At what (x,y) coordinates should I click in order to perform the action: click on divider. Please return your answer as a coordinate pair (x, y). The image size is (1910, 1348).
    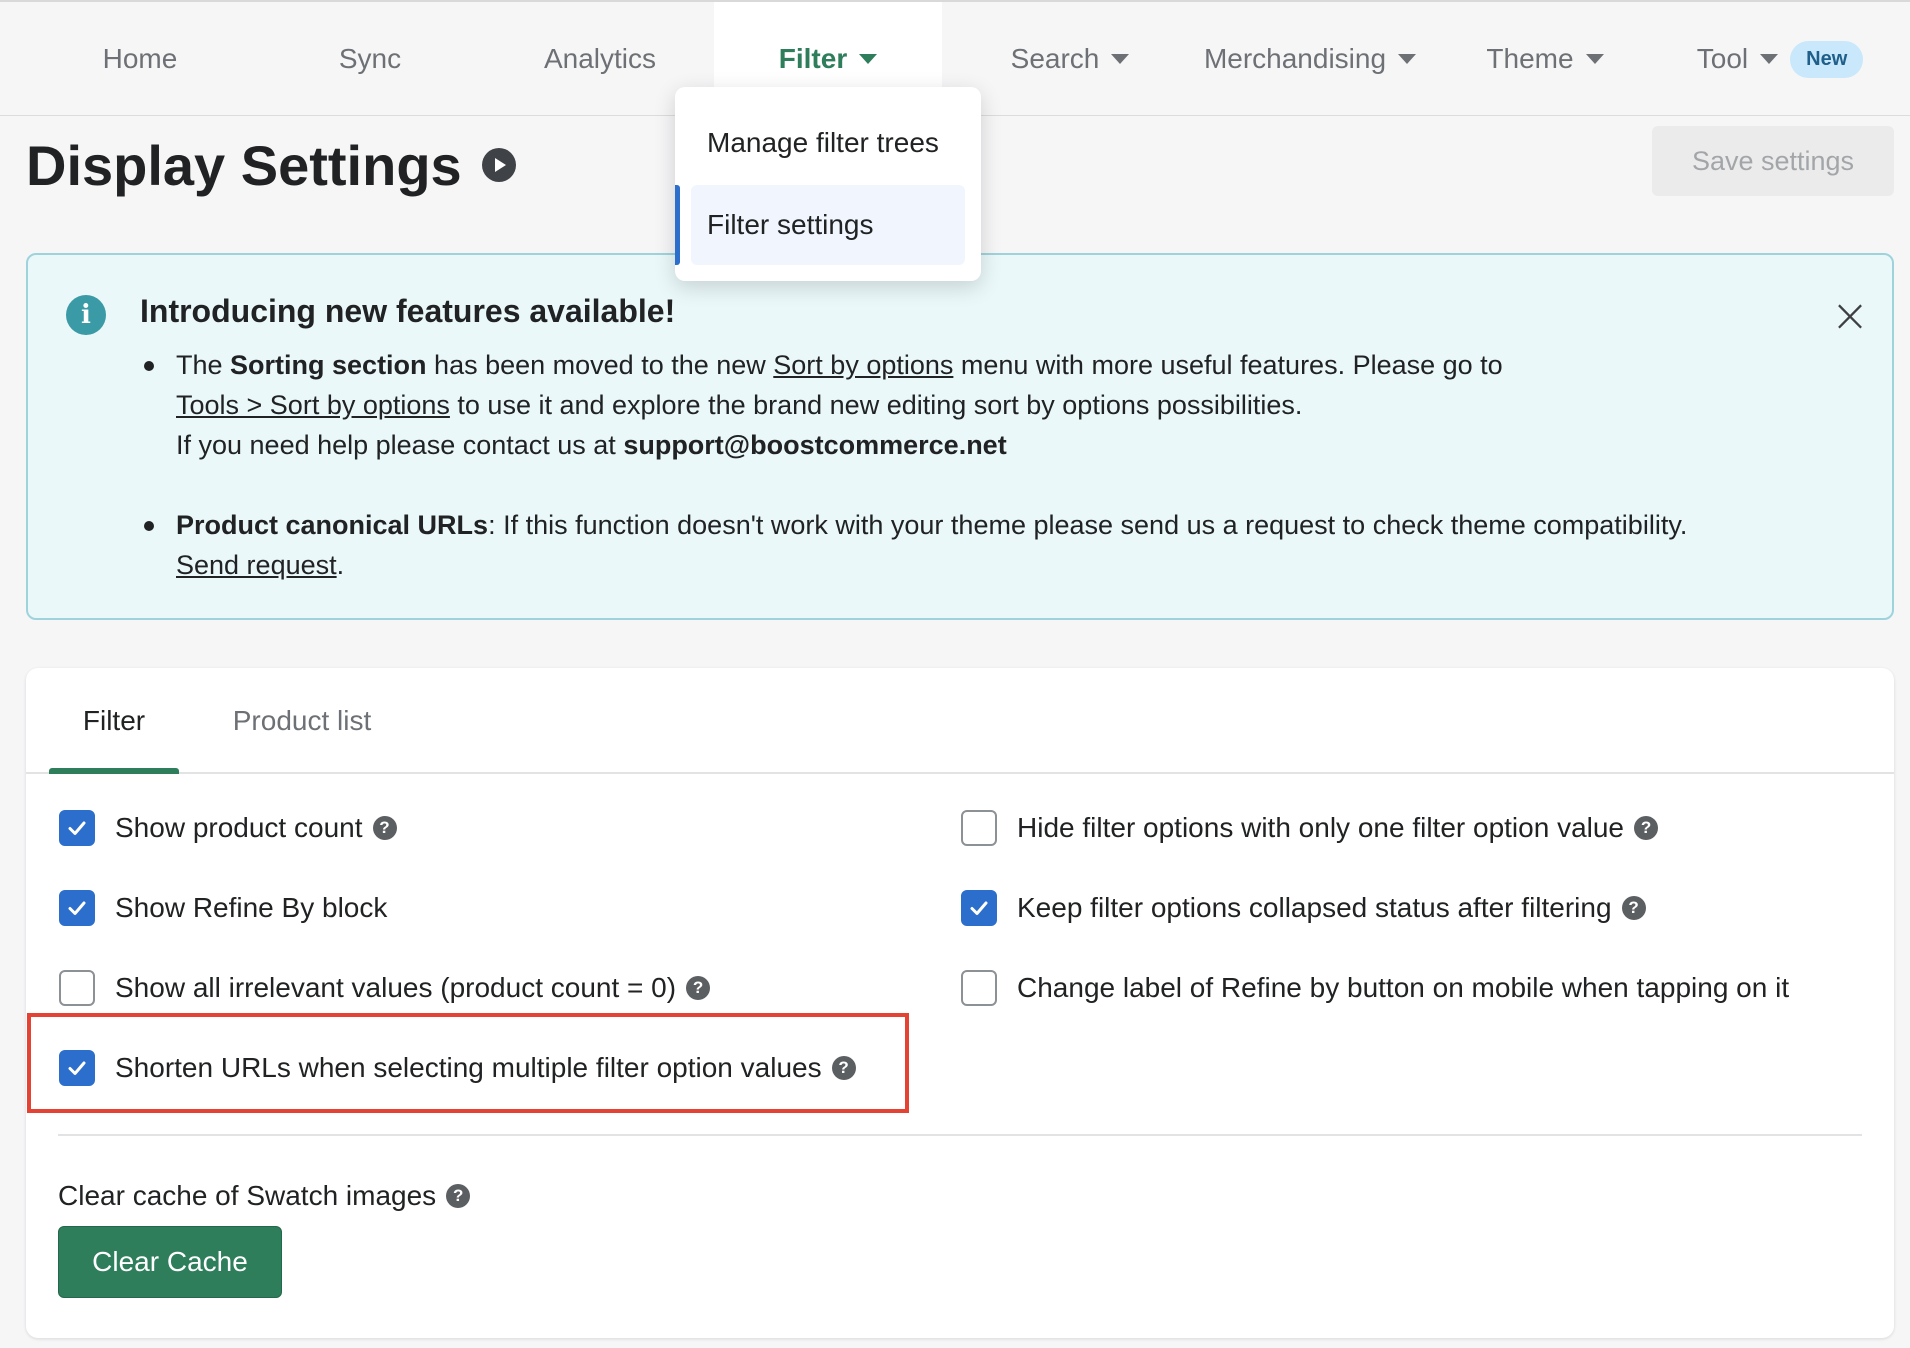
    Looking at the image, I should click on (960, 1135).